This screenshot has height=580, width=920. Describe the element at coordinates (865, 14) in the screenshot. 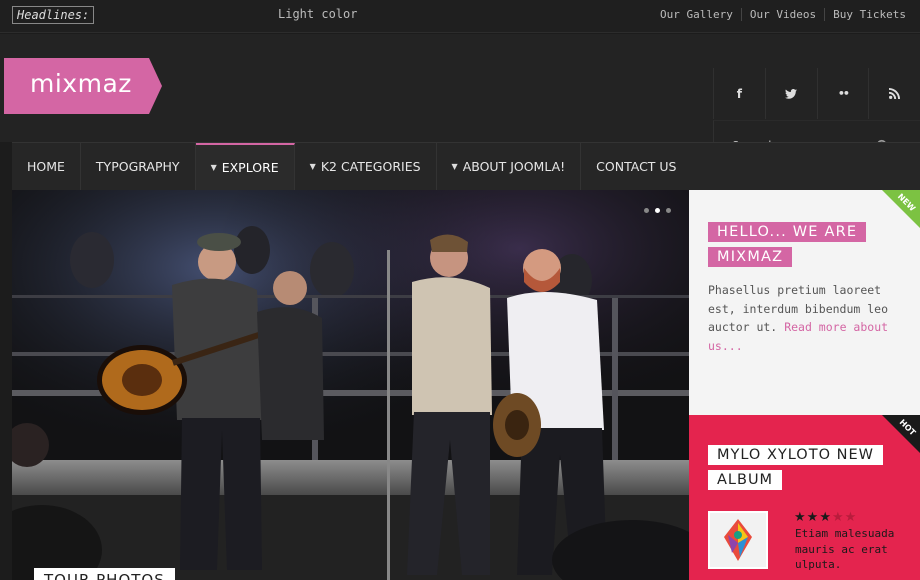

I see `buy-tickets-link: Buy Tickets` at that location.